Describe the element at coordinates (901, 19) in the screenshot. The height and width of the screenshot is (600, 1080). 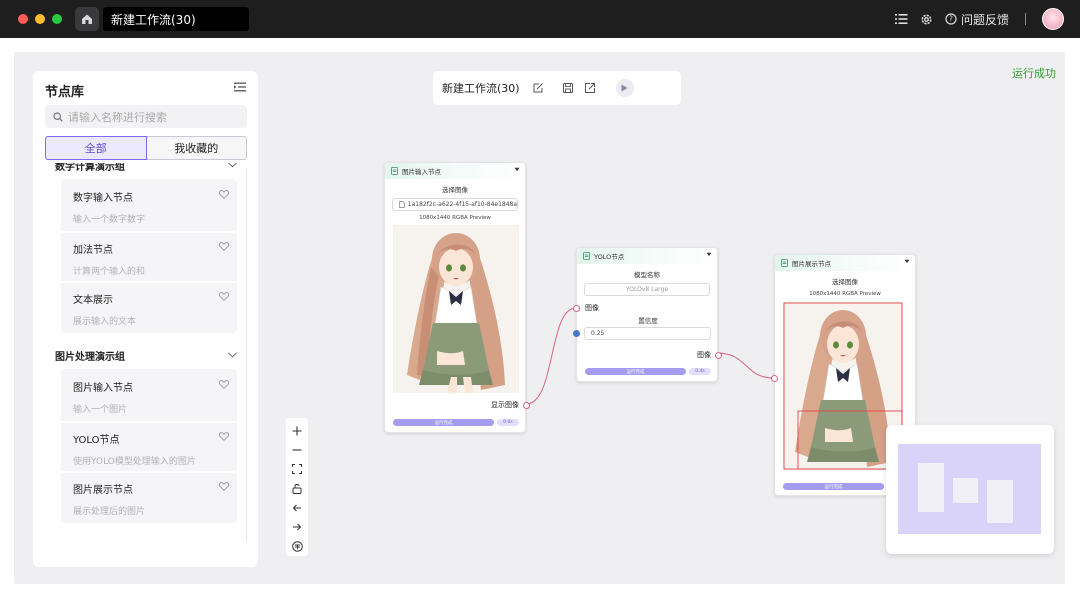
I see `list-icon` at that location.